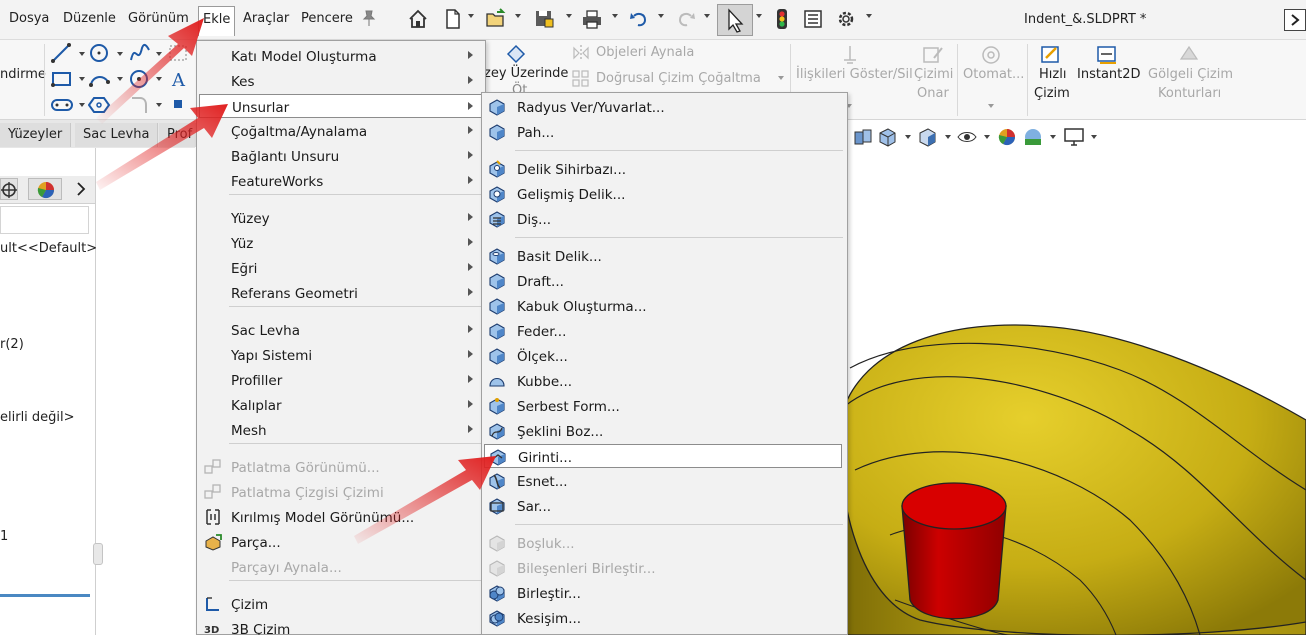 The height and width of the screenshot is (635, 1306). What do you see at coordinates (120, 54) in the screenshot?
I see `circle-caret-icon` at bounding box center [120, 54].